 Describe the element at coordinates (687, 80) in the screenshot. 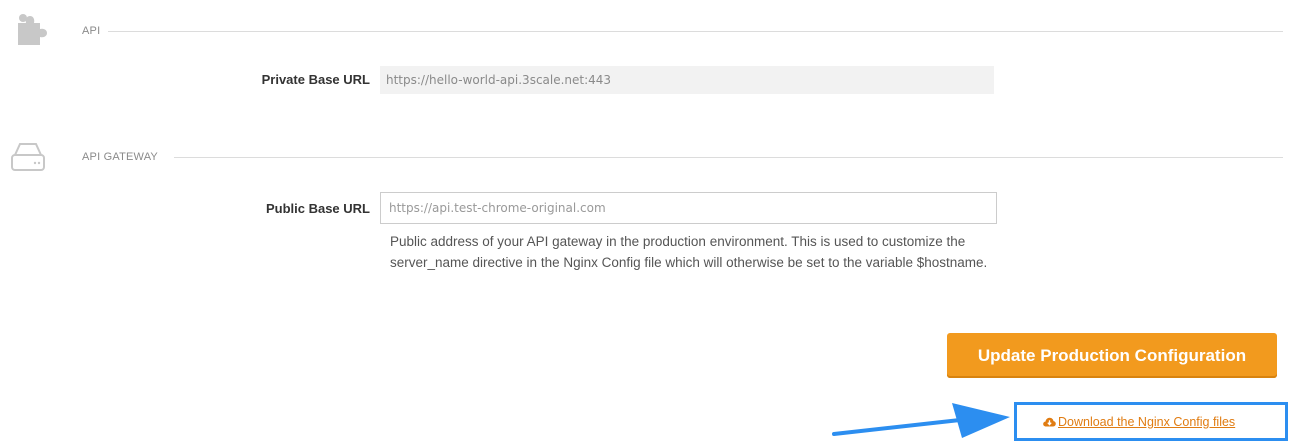

I see `private-base-url-value: https://hello-world-api.3scale.net:443` at that location.